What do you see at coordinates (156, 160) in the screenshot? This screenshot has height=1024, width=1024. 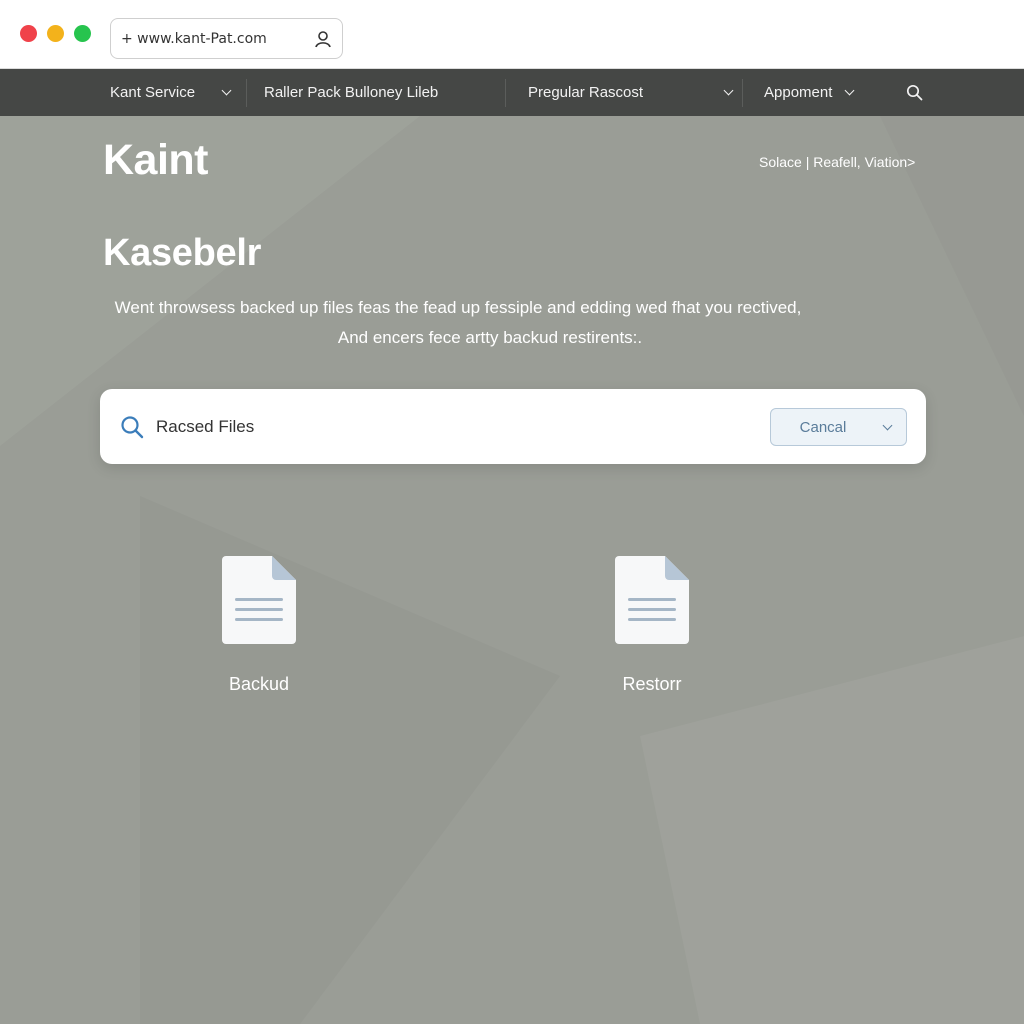 I see `brand-logo-text: Kaint` at bounding box center [156, 160].